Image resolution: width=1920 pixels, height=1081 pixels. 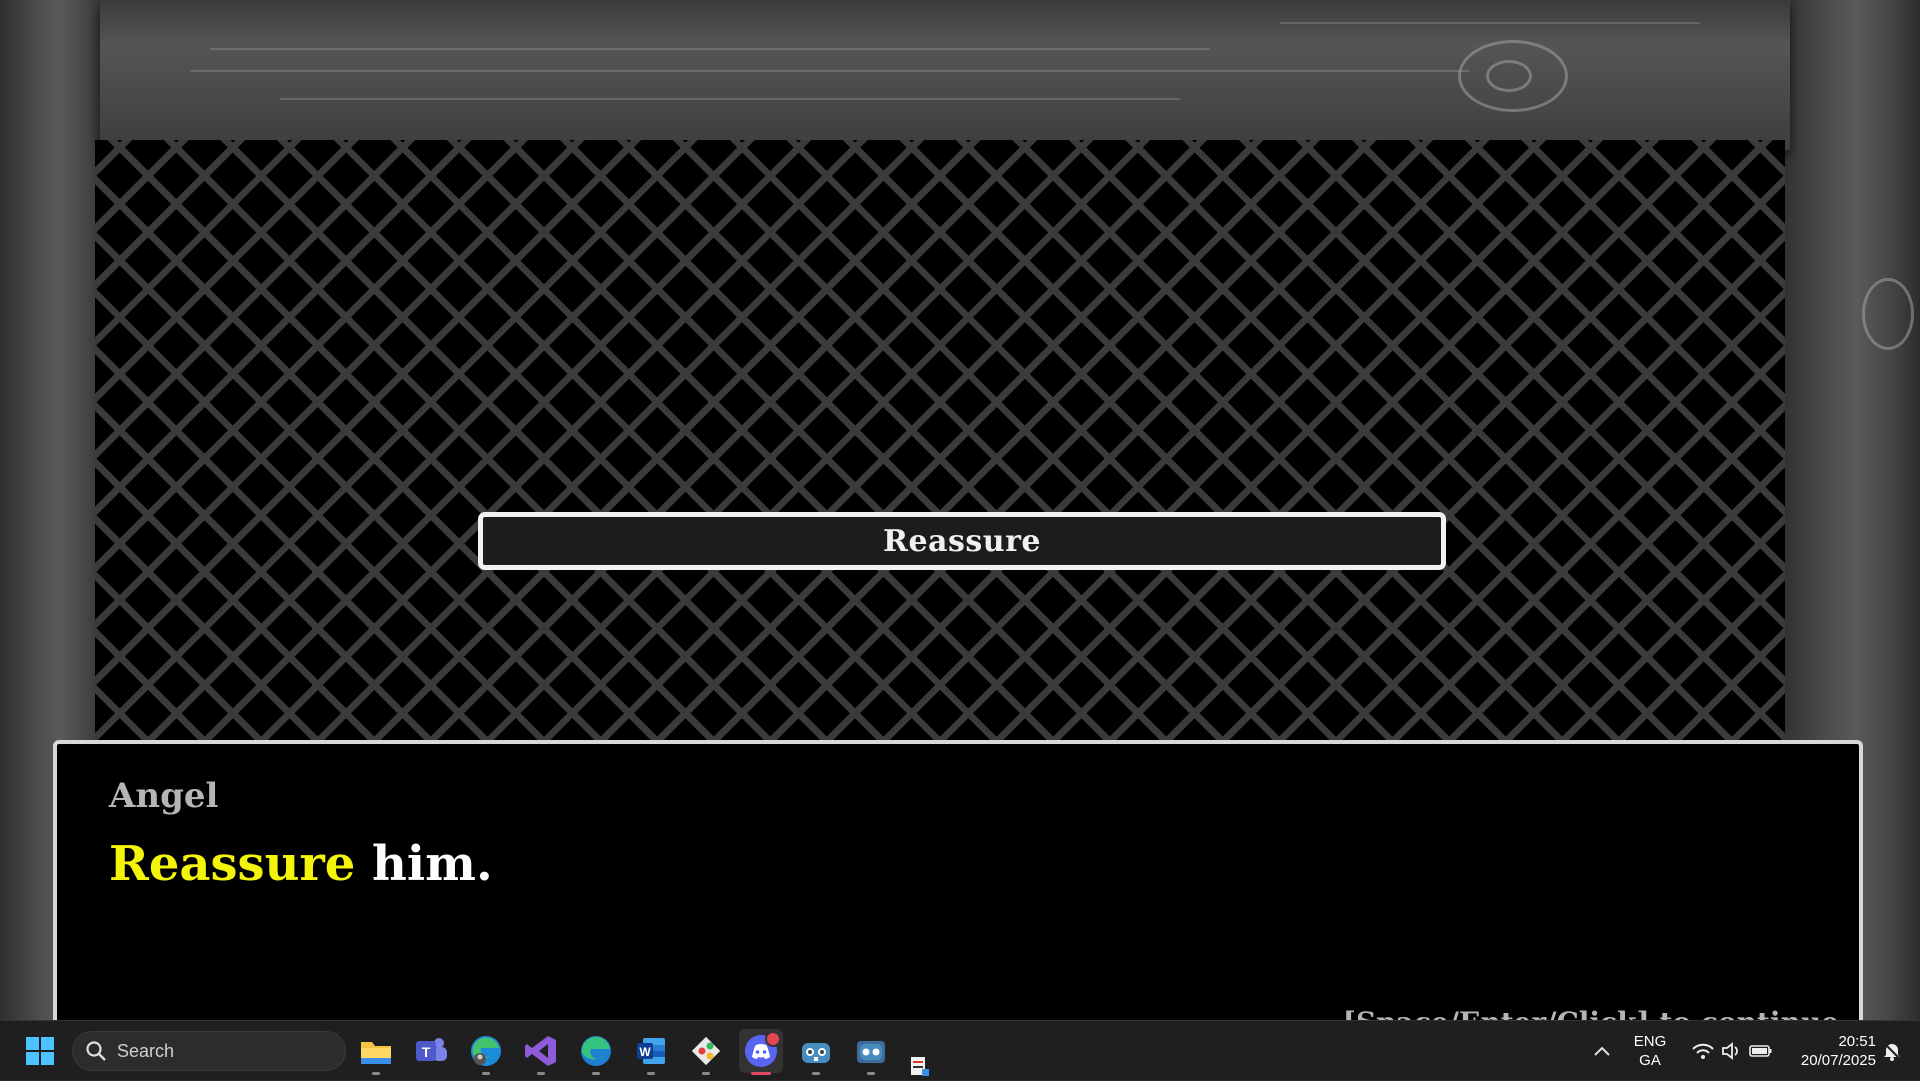 What do you see at coordinates (645, 1052) in the screenshot?
I see `svg-text: W` at bounding box center [645, 1052].